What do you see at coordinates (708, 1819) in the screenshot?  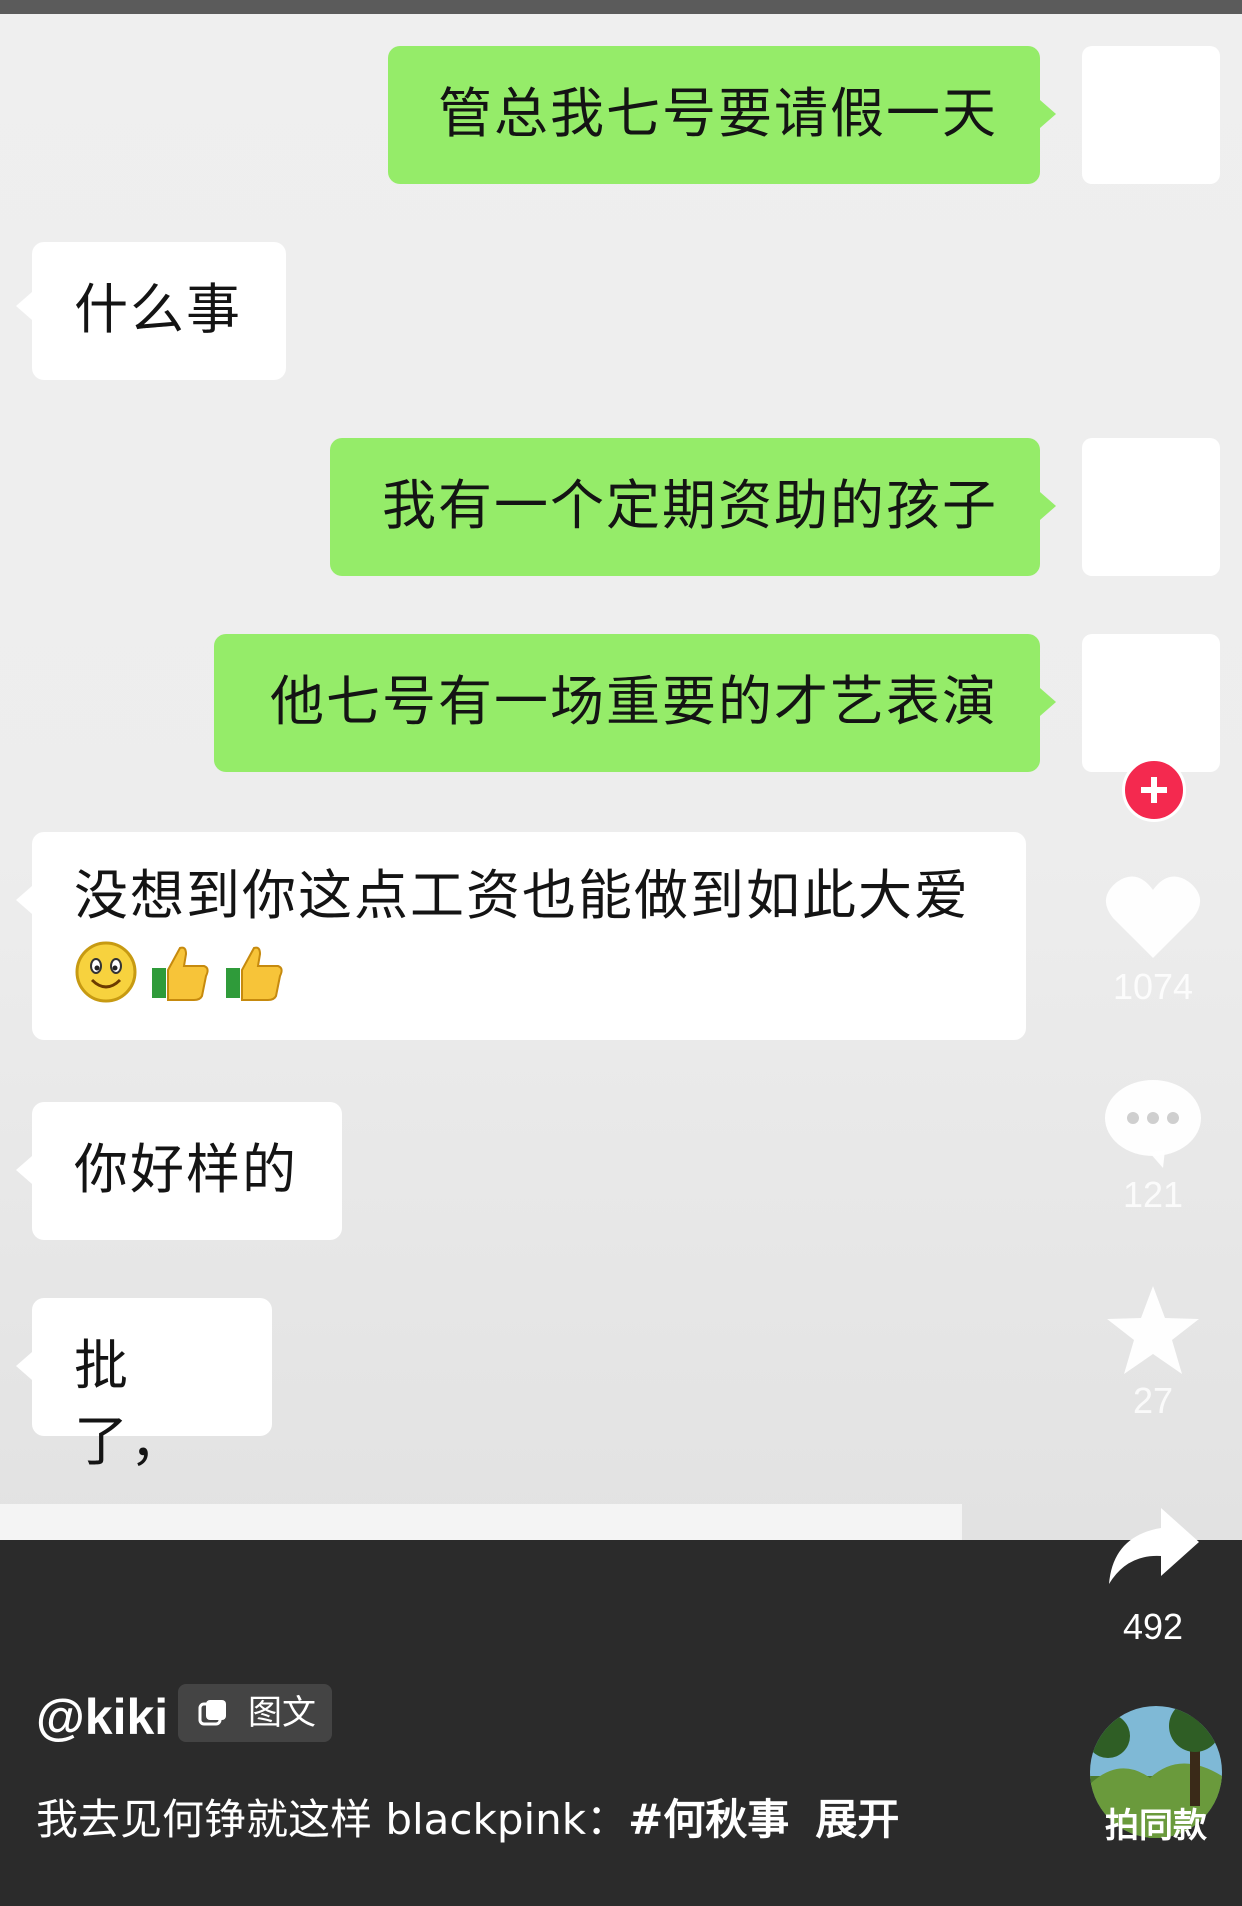 I see `hashtag-link: #何秋事` at bounding box center [708, 1819].